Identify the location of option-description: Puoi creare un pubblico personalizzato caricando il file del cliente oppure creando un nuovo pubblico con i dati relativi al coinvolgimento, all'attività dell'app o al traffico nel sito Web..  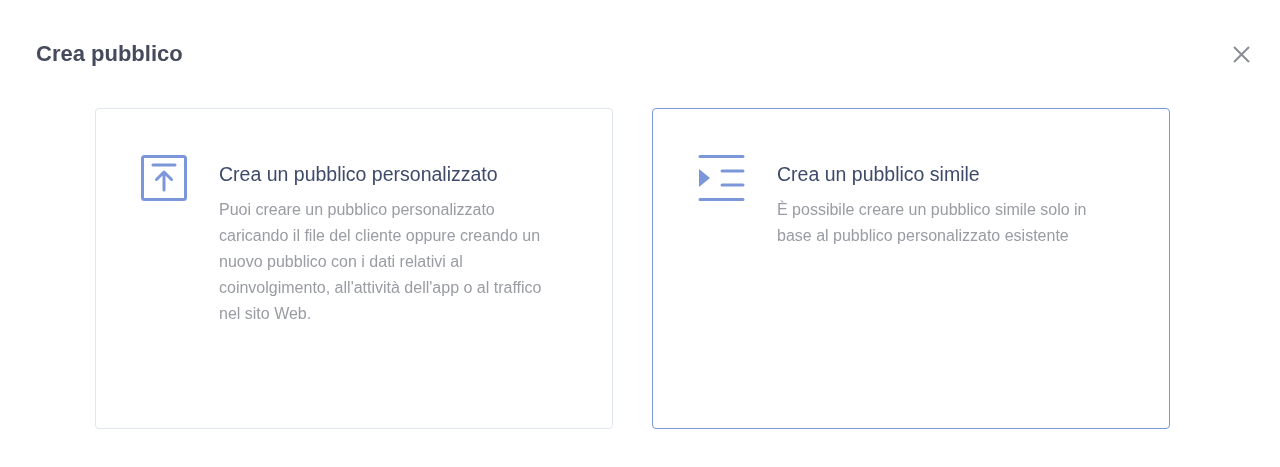
(381, 262).